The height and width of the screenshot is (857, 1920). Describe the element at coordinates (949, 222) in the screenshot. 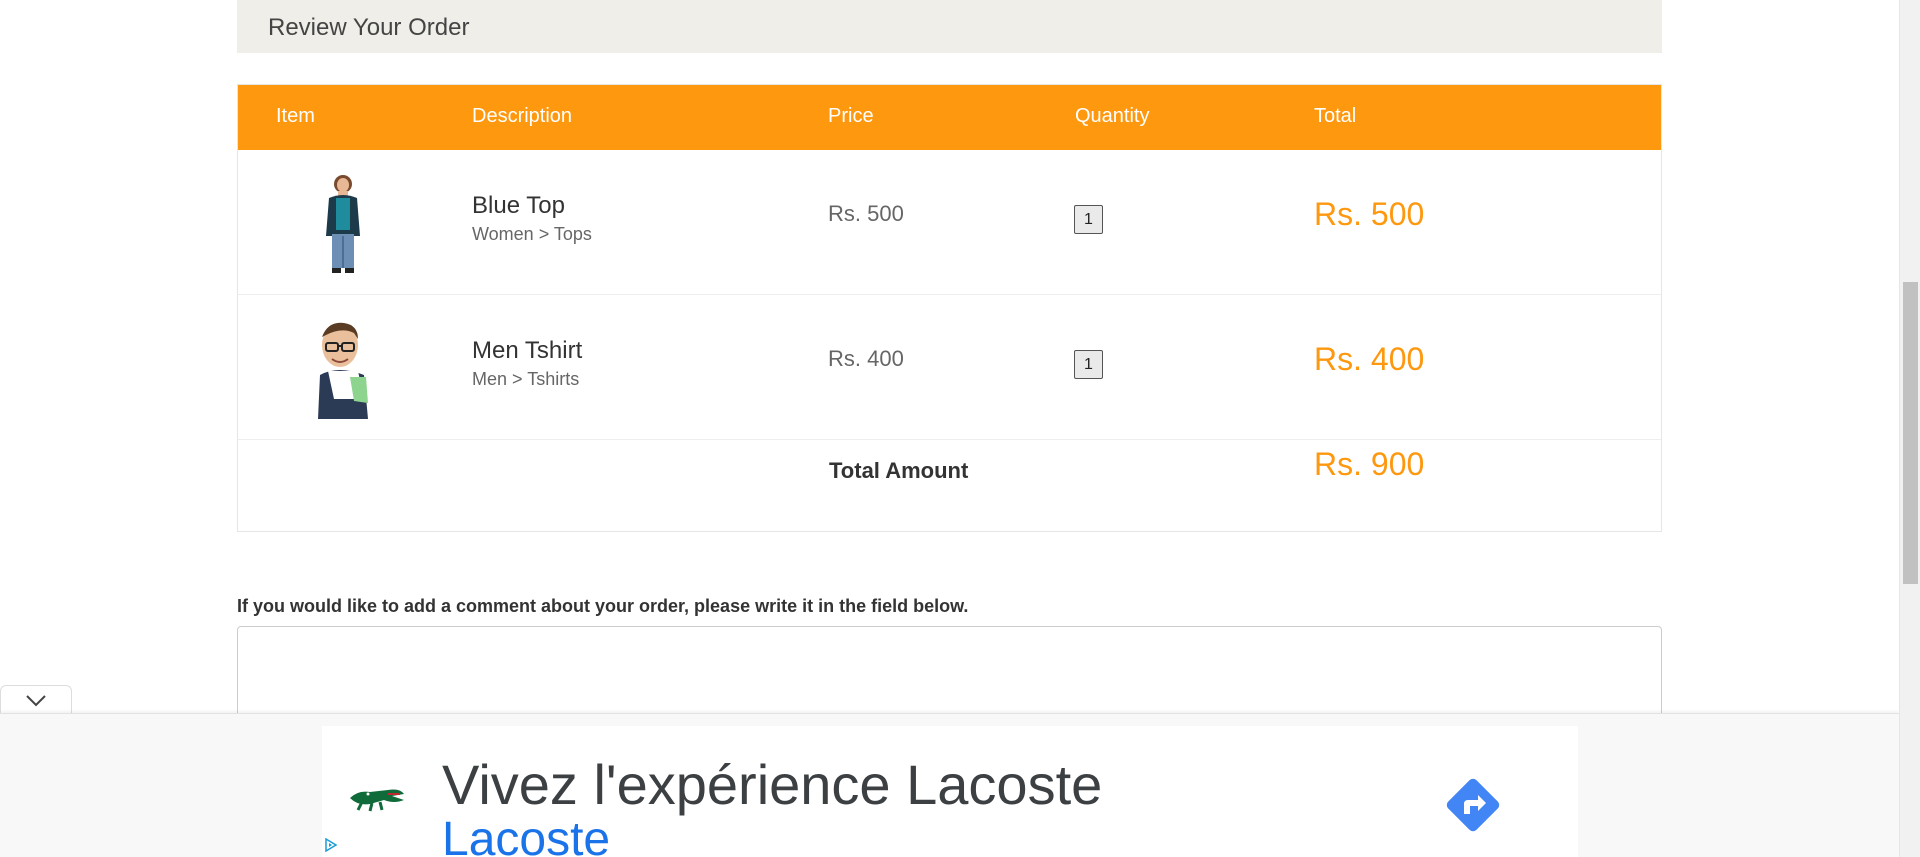

I see `table-row: Blue Top Women > Tops Rs. 500 1 Rs. 500` at that location.